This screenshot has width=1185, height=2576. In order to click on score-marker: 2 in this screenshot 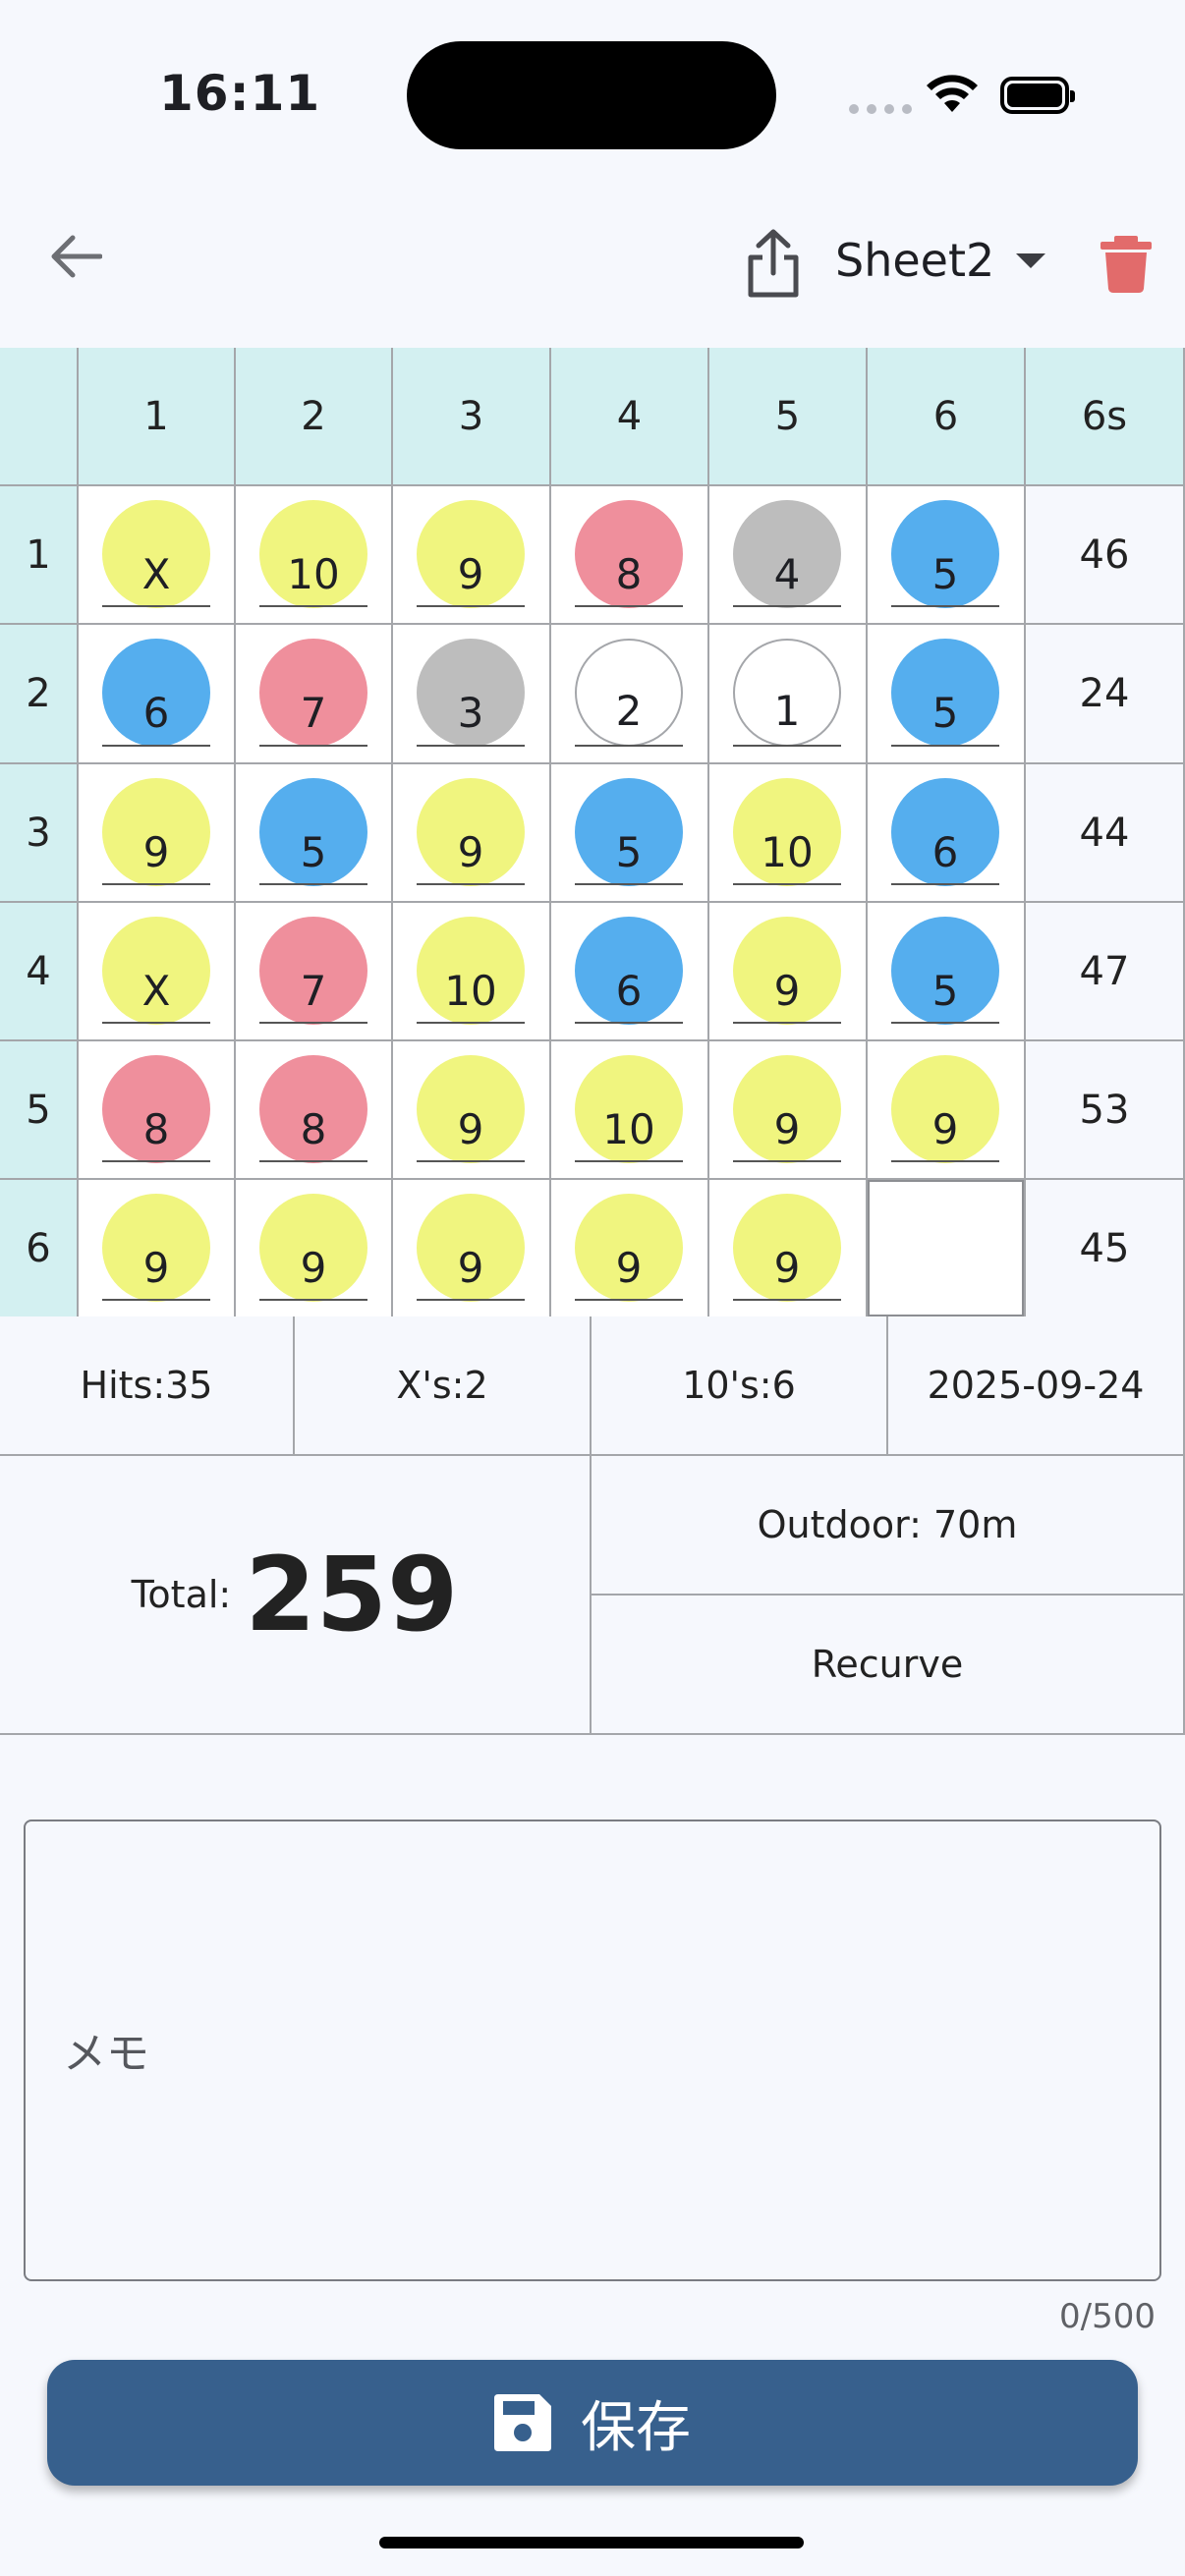, I will do `click(629, 693)`.